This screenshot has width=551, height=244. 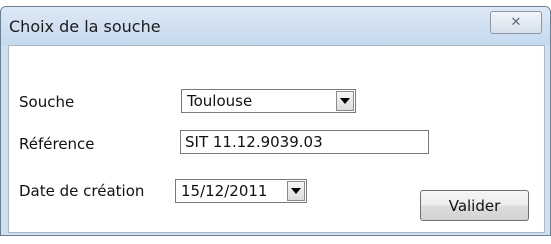 I want to click on souche-select-value: Toulouse, so click(x=220, y=101).